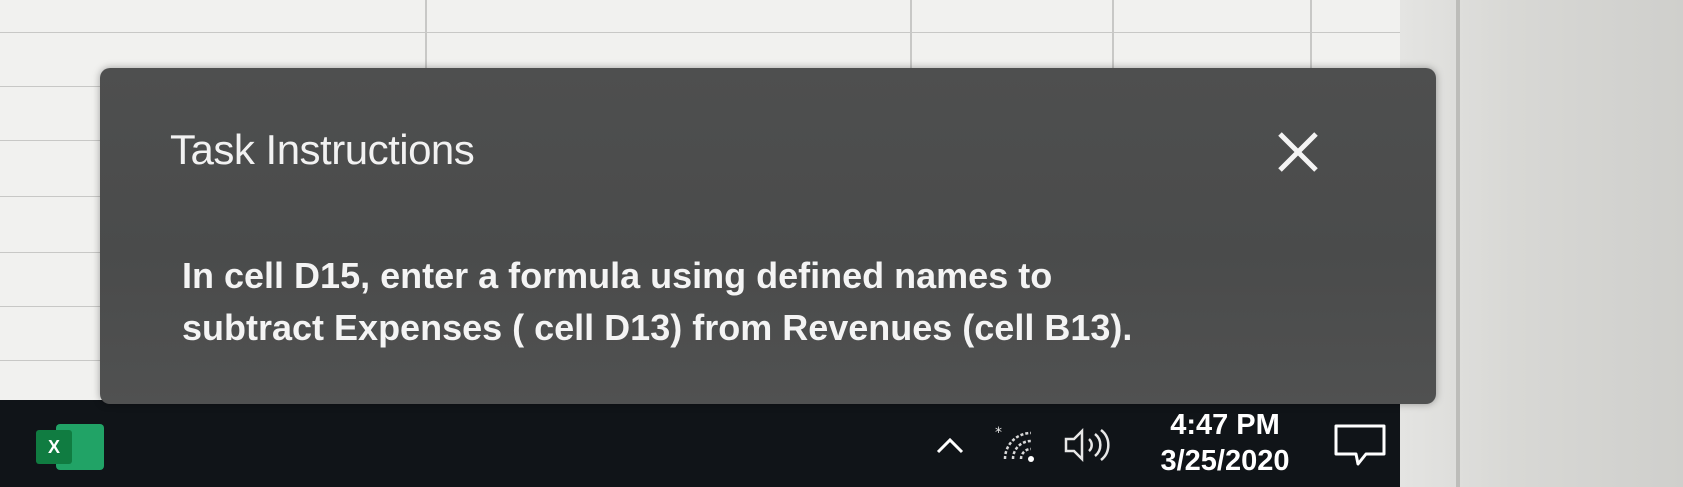 This screenshot has width=1683, height=487. What do you see at coordinates (700, 443) in the screenshot?
I see `taskbar: X * 4:47 PM 3/25/2020` at bounding box center [700, 443].